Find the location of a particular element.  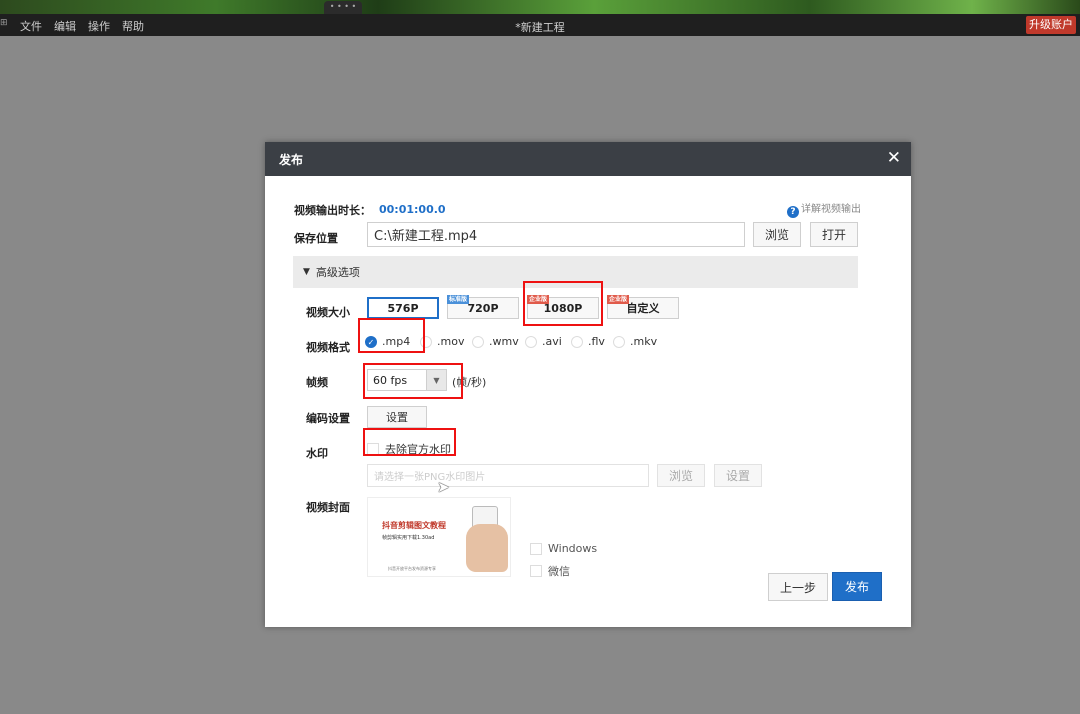

format-flv-label: .flv is located at coordinates (596, 341).